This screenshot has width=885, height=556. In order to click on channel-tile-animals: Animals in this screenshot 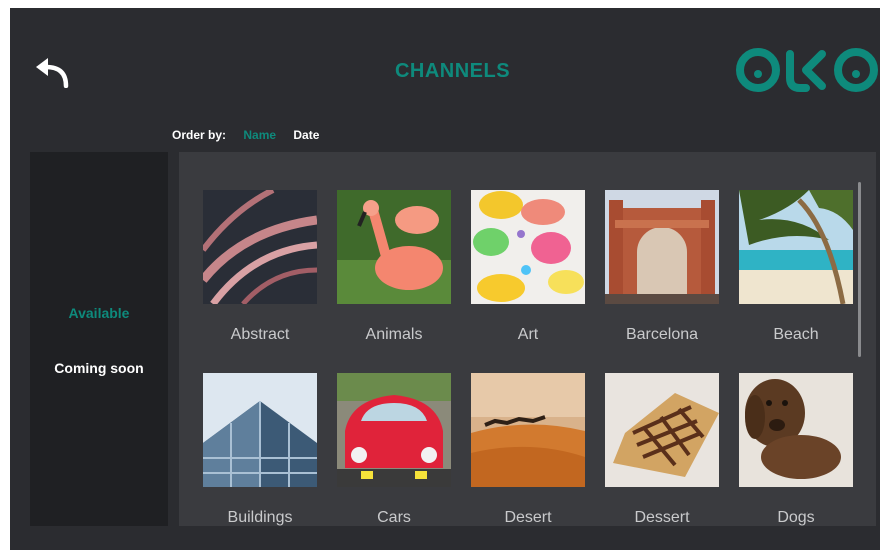, I will do `click(394, 267)`.